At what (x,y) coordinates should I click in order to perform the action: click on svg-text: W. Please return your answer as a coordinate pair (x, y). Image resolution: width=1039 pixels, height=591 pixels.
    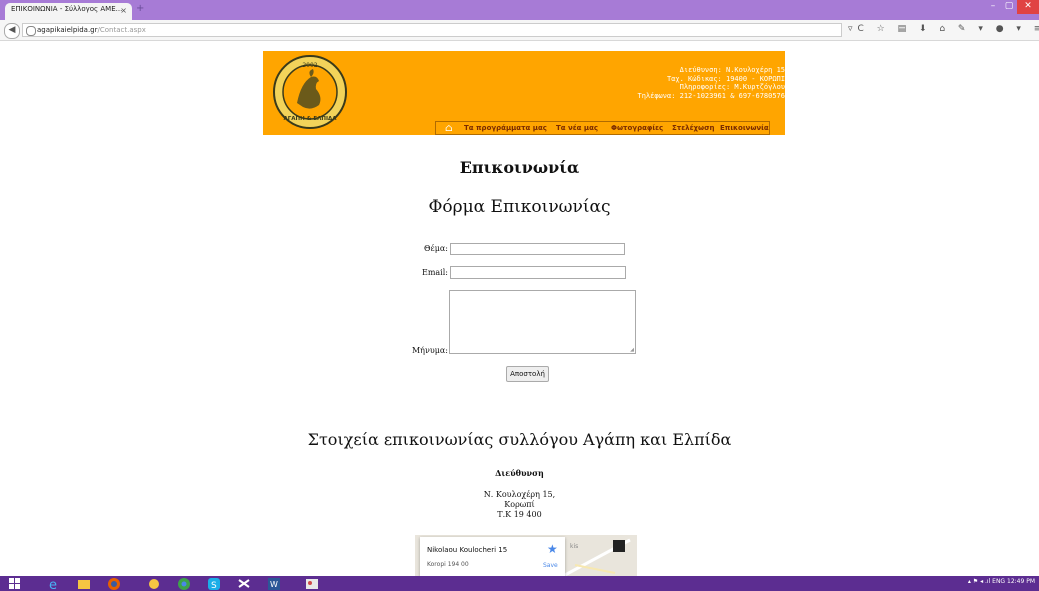
    Looking at the image, I should click on (274, 584).